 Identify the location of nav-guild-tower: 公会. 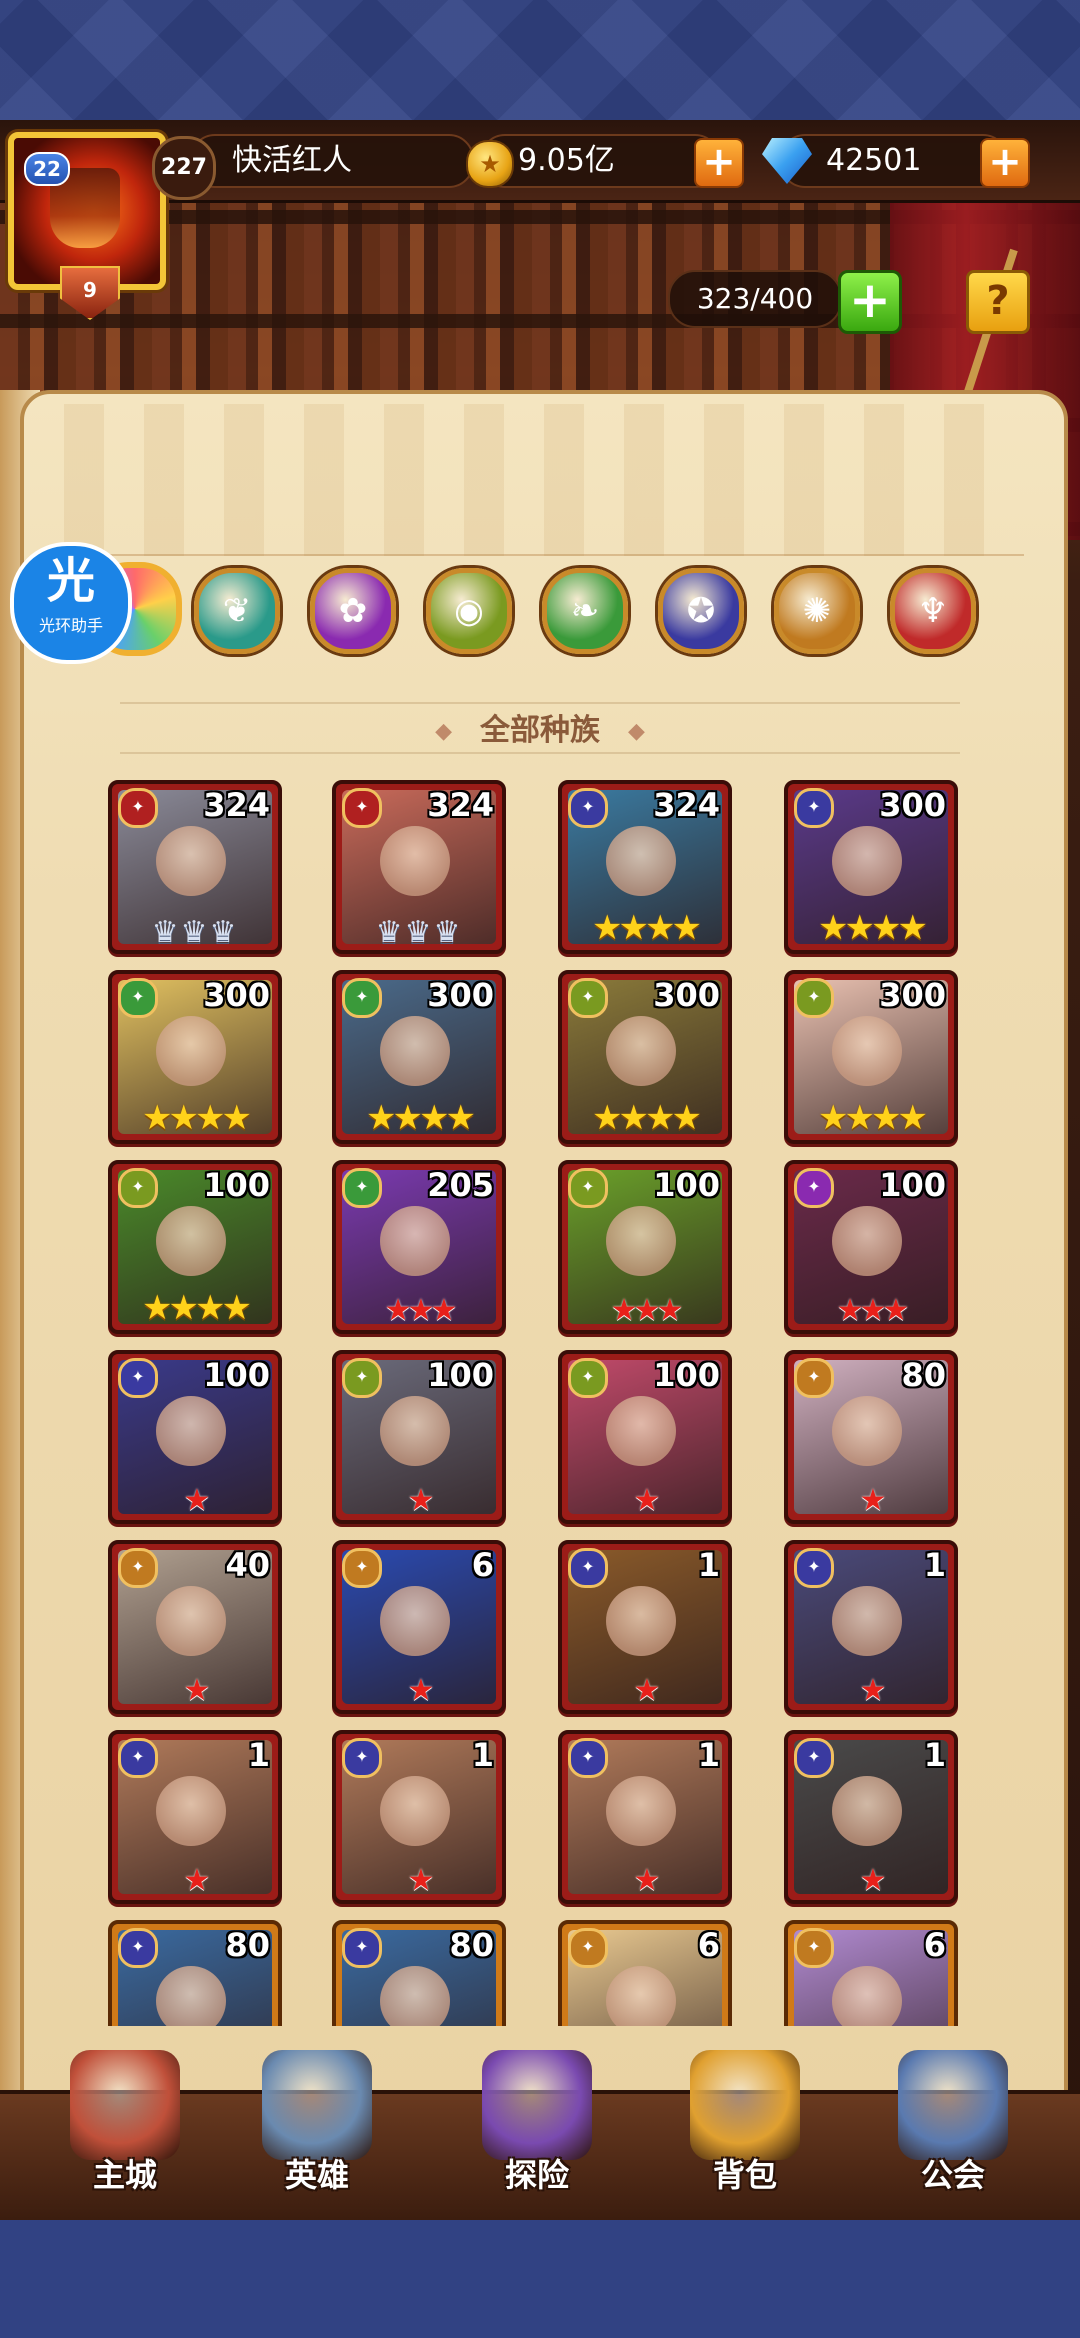
(953, 2125).